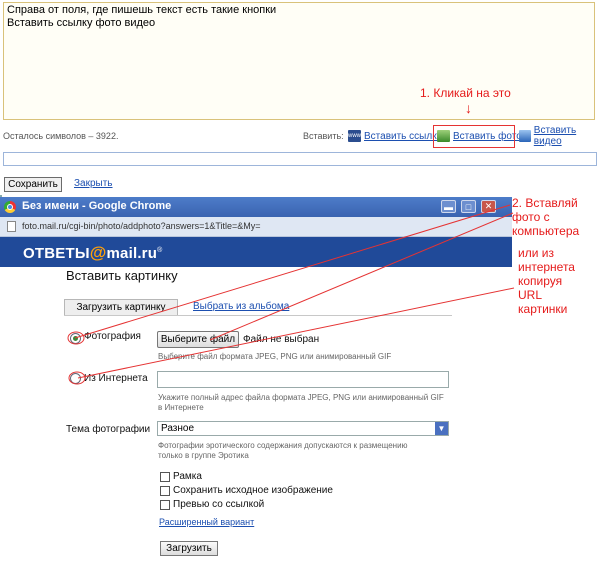  Describe the element at coordinates (281, 339) in the screenshot. I see `no-file-label: Файл не выбран` at that location.